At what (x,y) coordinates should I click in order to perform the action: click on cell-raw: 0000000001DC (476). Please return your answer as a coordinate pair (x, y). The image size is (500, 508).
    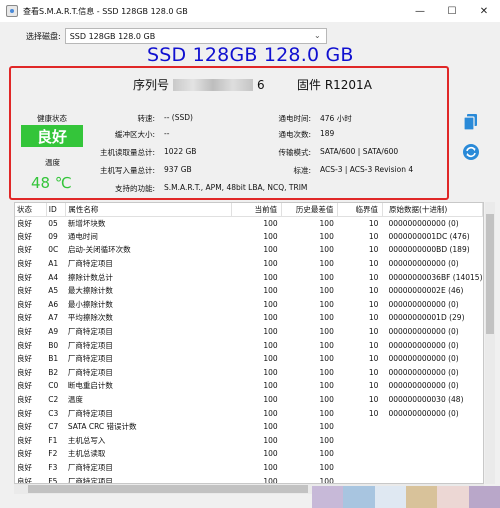
    Looking at the image, I should click on (429, 236).